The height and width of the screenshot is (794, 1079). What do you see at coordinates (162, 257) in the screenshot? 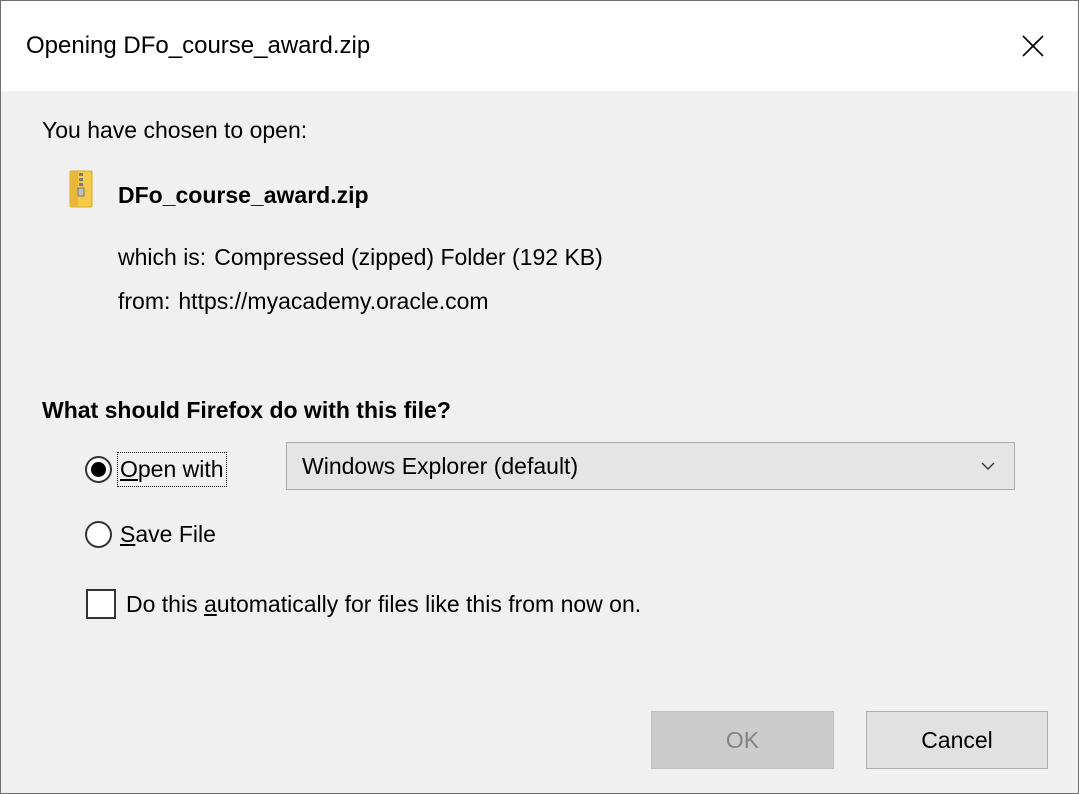
I see `file-type-label: which is:` at bounding box center [162, 257].